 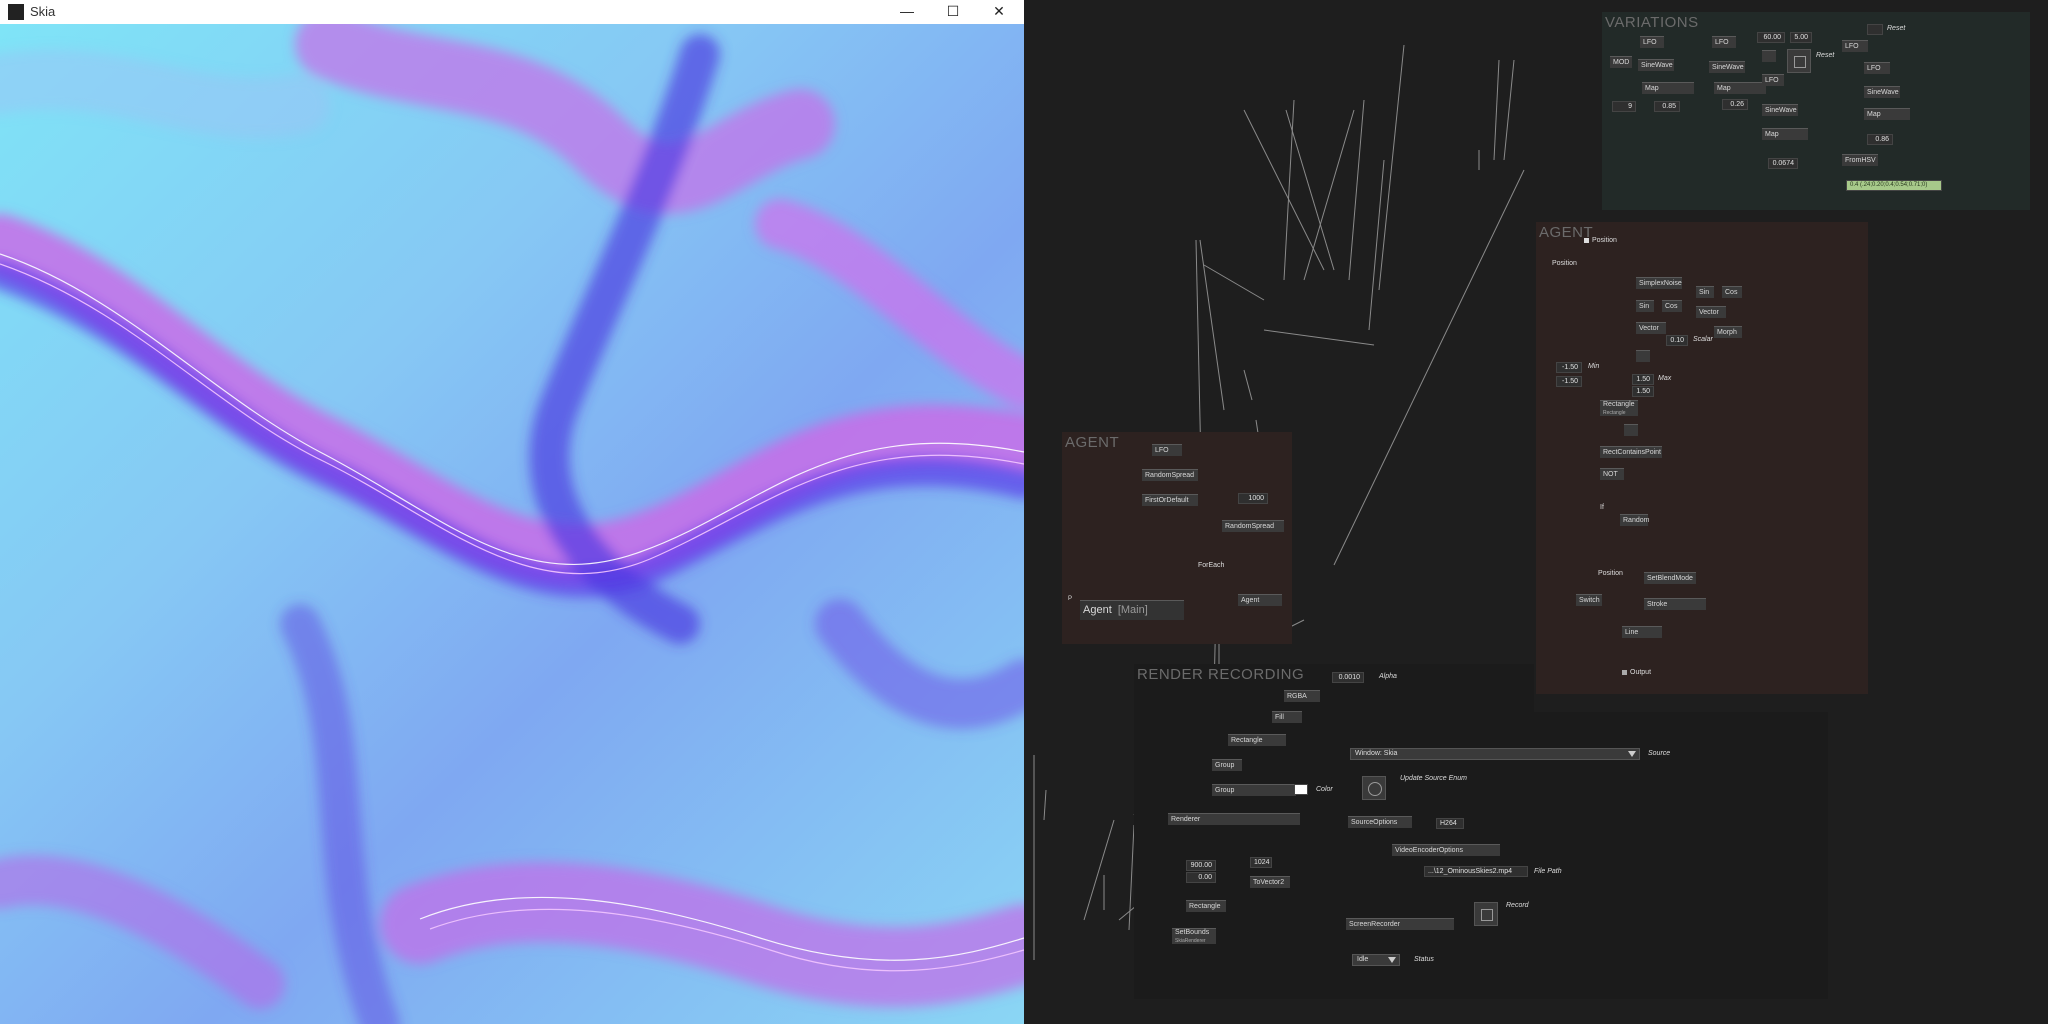 I want to click on videoencoderoptions-node: VideoEncoderOptions, so click(x=1446, y=850).